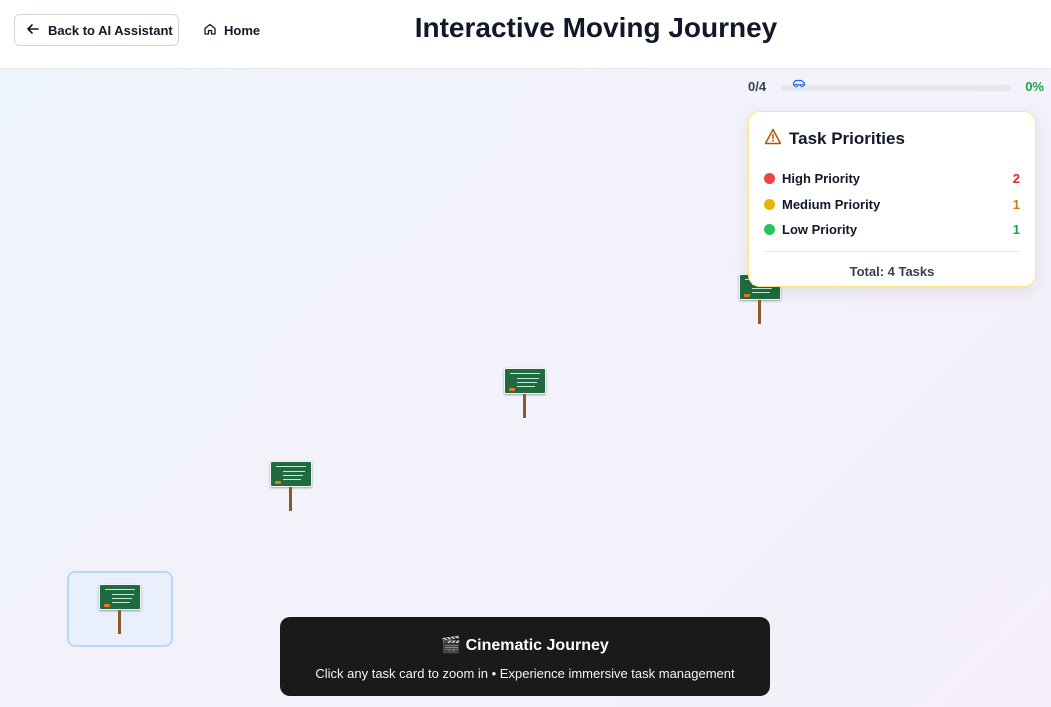  Describe the element at coordinates (892, 251) in the screenshot. I see `divider` at that location.